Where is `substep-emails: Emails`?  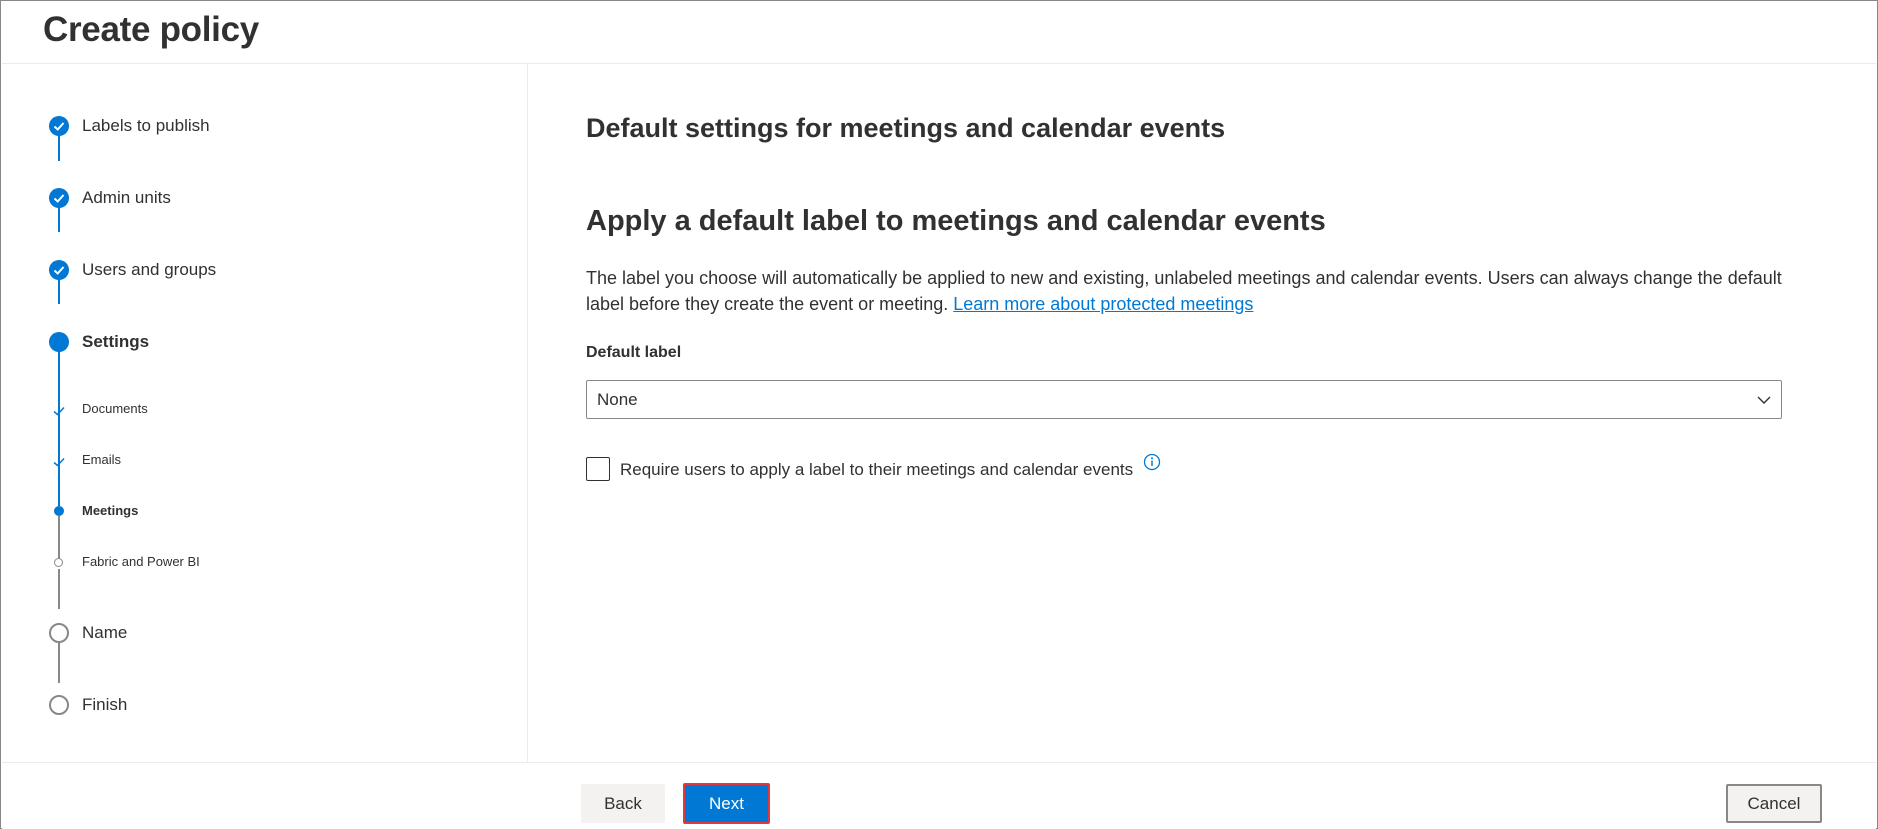 substep-emails: Emails is located at coordinates (101, 459).